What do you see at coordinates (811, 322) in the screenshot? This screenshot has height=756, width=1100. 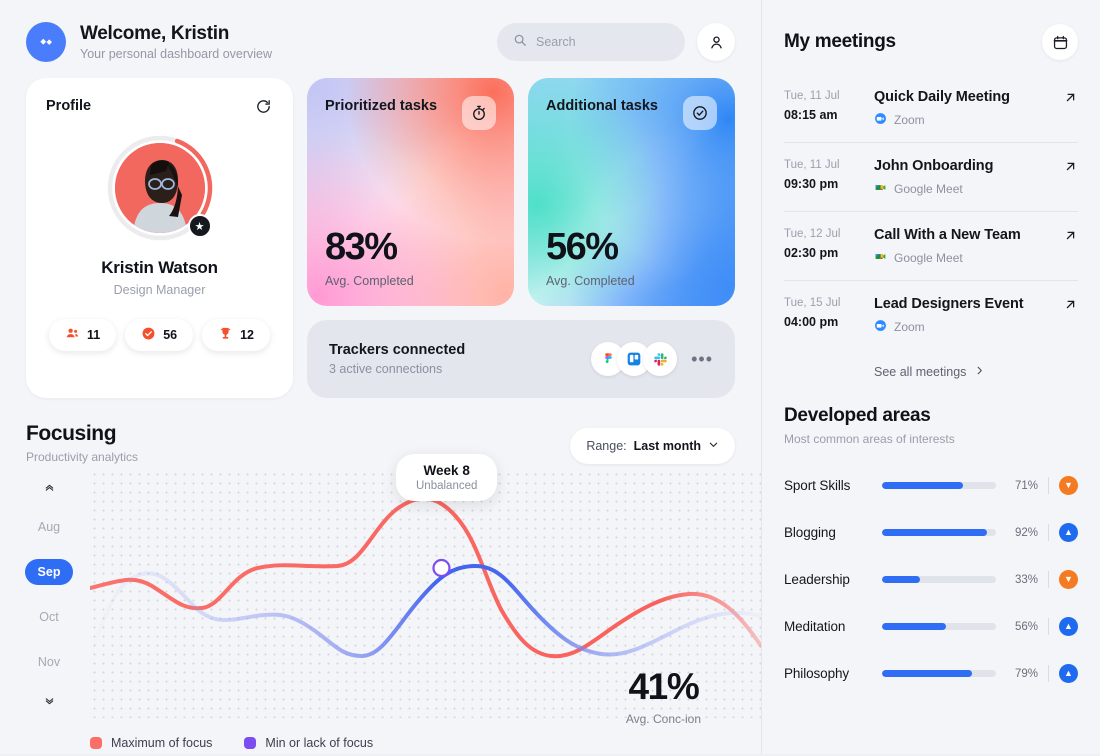 I see `meeting-time: 04:00 pm` at bounding box center [811, 322].